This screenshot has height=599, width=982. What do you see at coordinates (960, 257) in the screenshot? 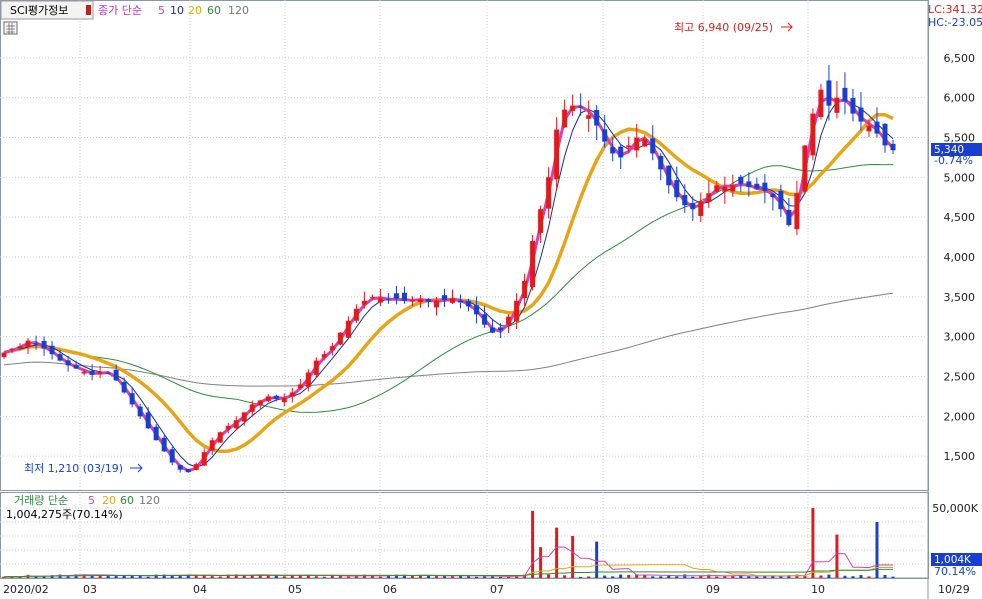
I see `price-tick-label: 4,000` at bounding box center [960, 257].